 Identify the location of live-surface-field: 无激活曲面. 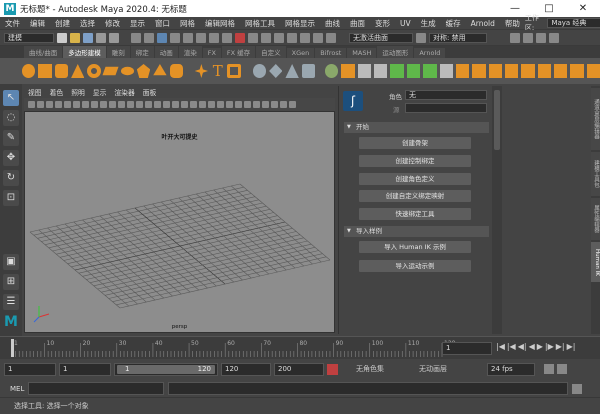
(381, 37).